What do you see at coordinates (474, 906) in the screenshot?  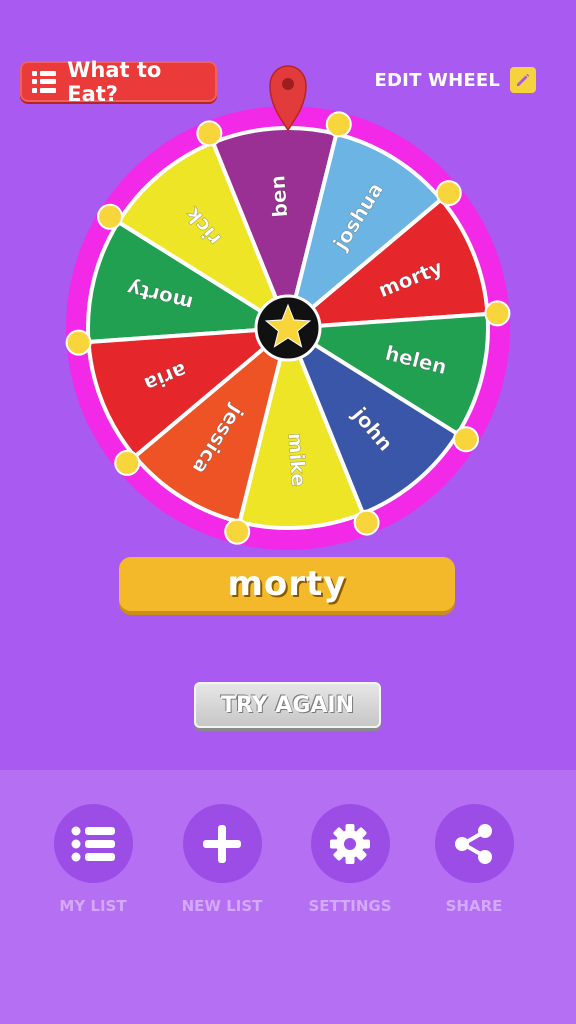 I see `nav-label: SHARE` at bounding box center [474, 906].